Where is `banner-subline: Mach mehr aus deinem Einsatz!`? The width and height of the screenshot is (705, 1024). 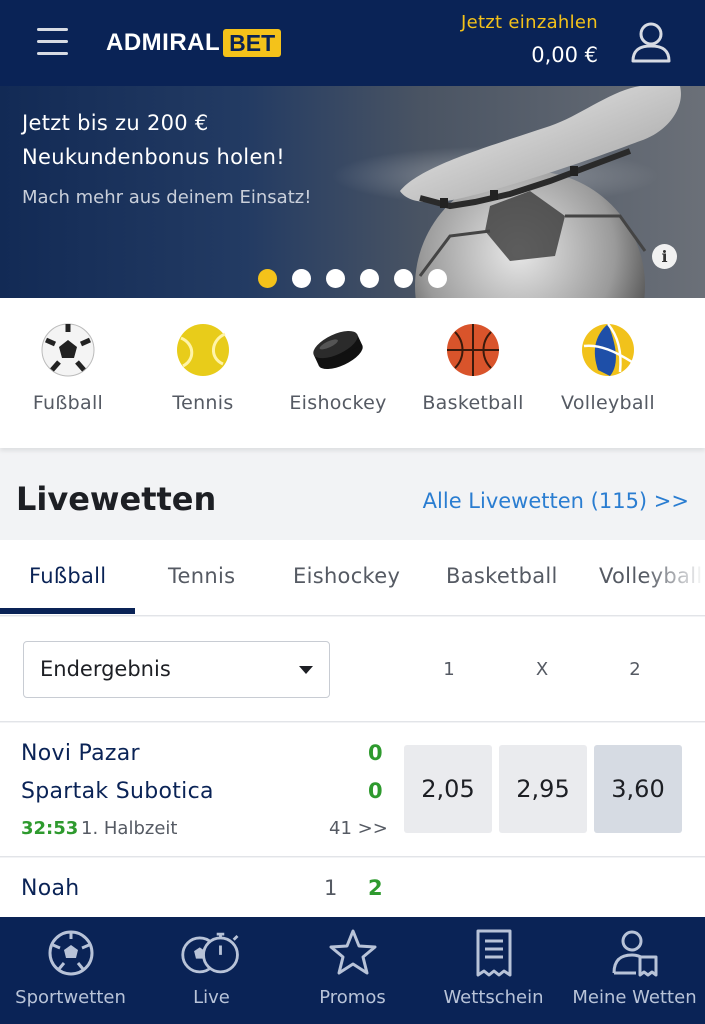 banner-subline: Mach mehr aus deinem Einsatz! is located at coordinates (167, 197).